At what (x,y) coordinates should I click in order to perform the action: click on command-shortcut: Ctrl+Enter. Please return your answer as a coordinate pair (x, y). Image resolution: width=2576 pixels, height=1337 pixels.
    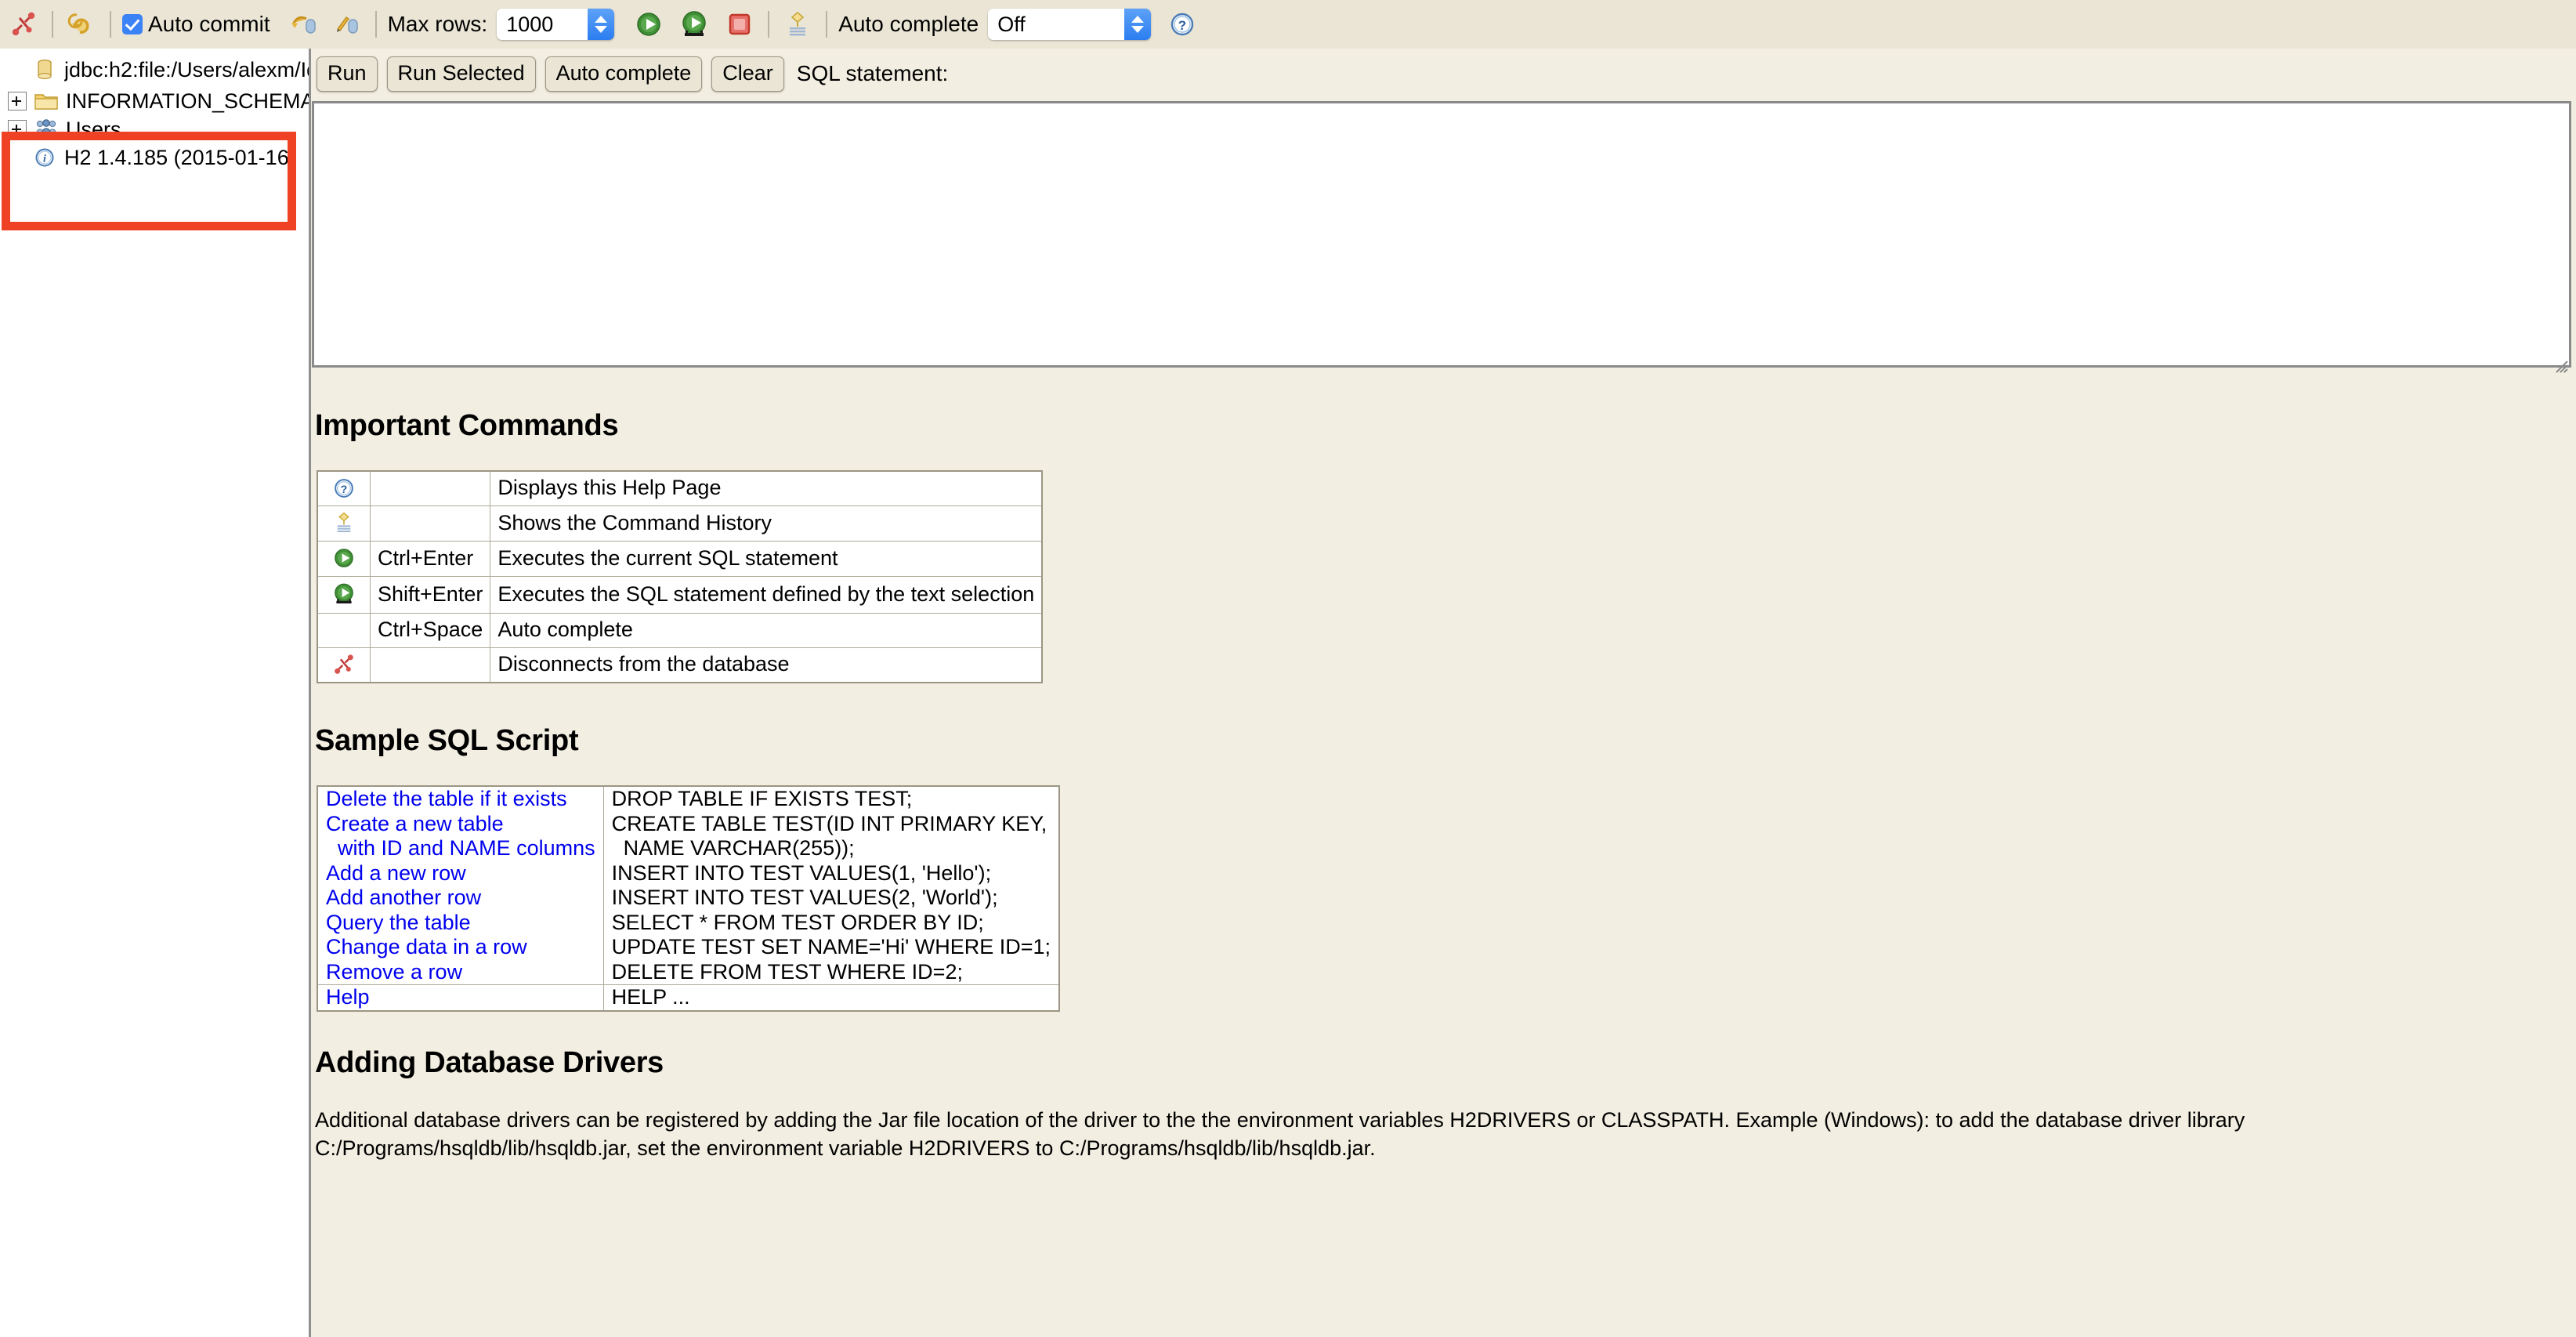
    Looking at the image, I should click on (430, 559).